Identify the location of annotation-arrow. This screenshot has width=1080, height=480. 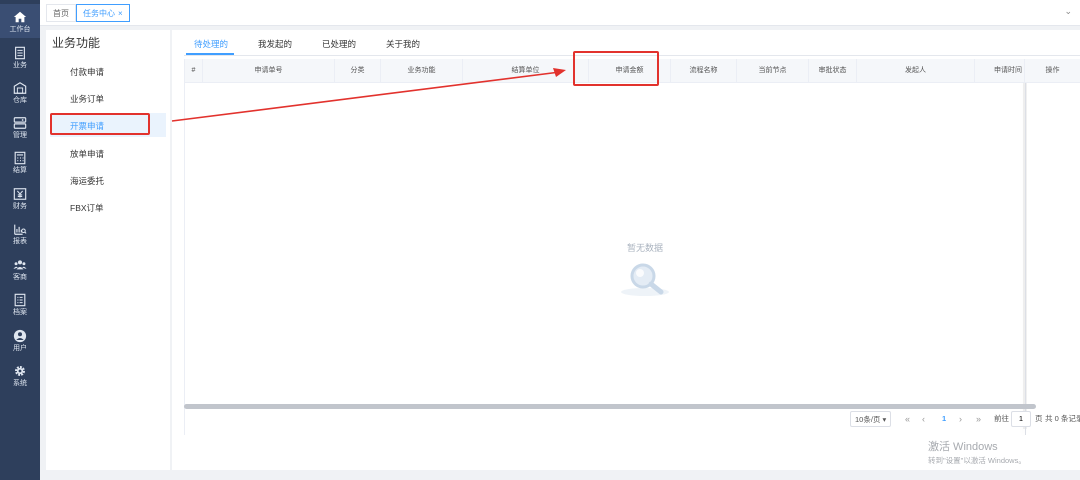
(368, 95).